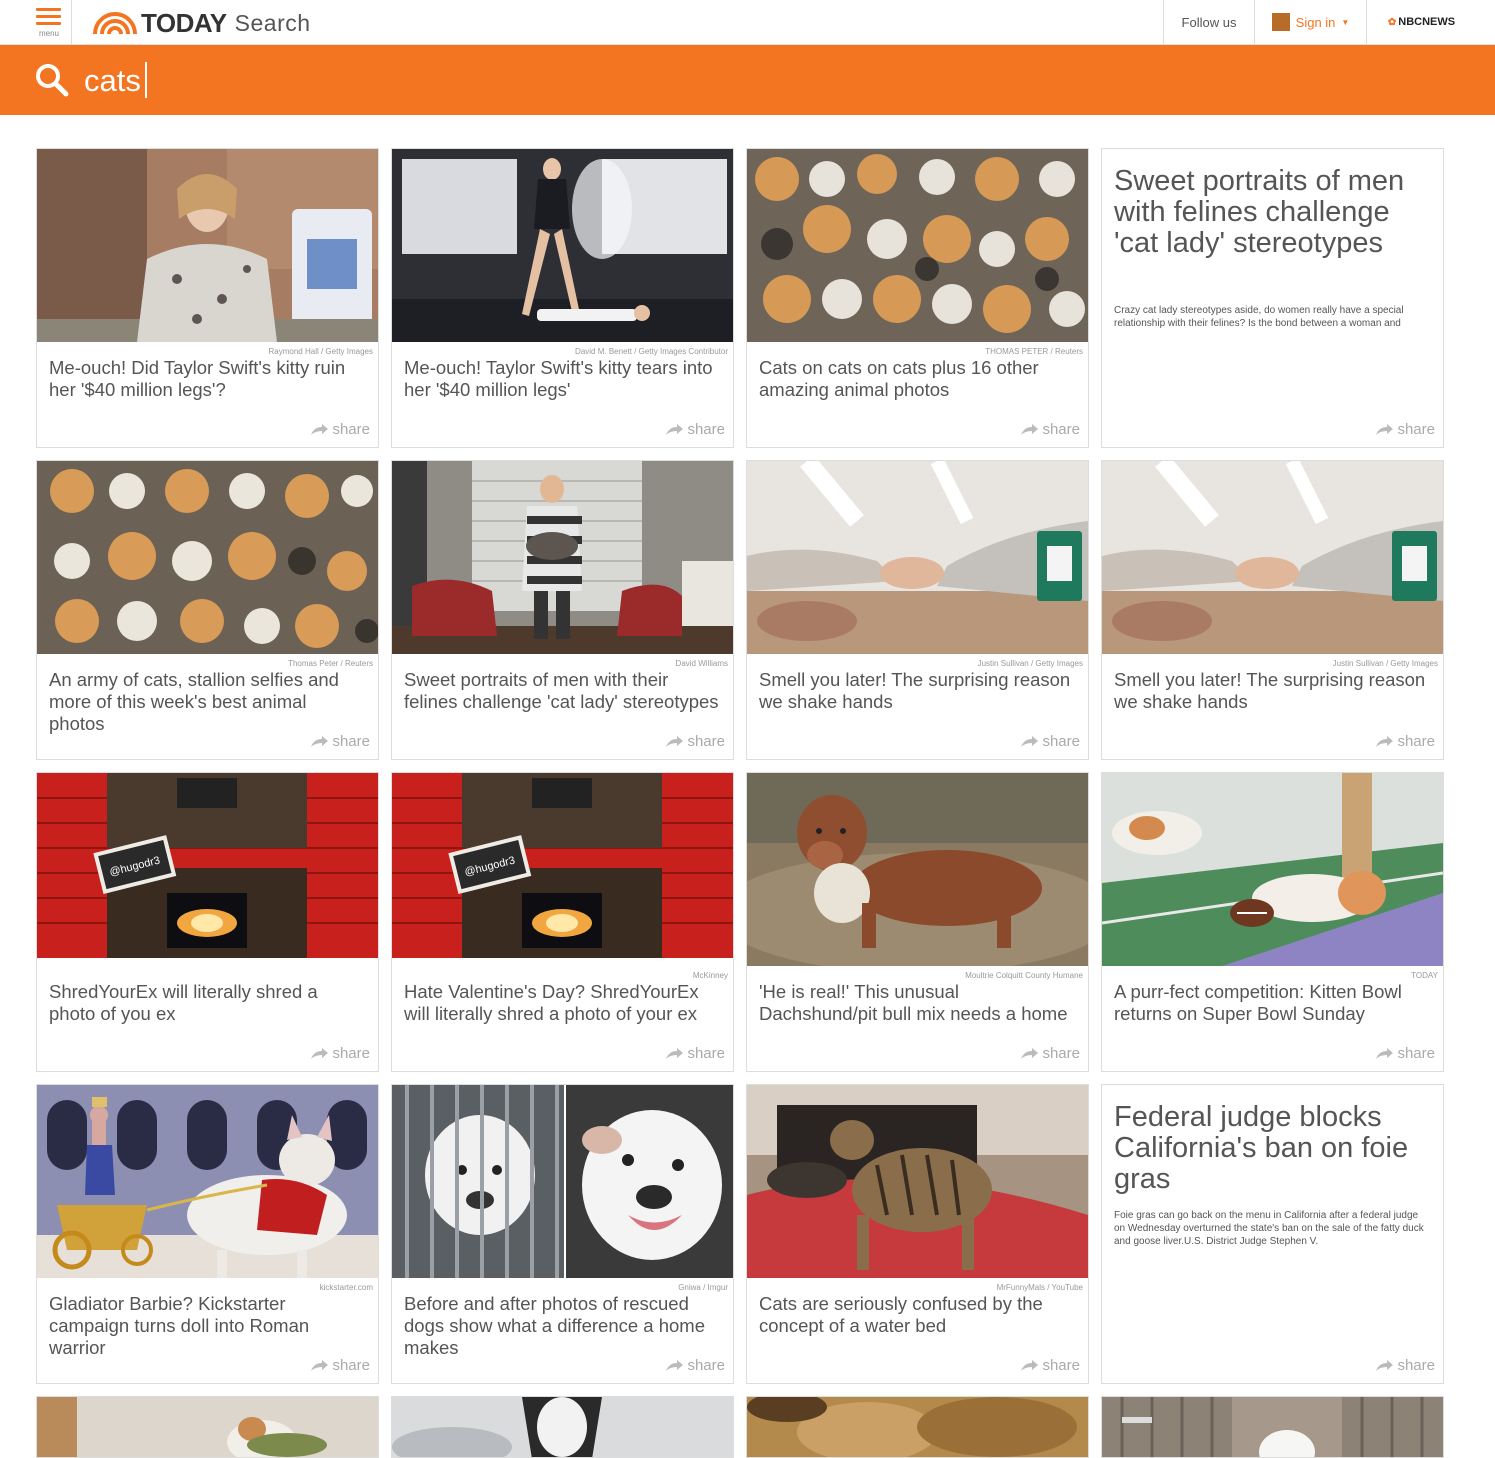  I want to click on photo-credit: McKinney, so click(710, 975).